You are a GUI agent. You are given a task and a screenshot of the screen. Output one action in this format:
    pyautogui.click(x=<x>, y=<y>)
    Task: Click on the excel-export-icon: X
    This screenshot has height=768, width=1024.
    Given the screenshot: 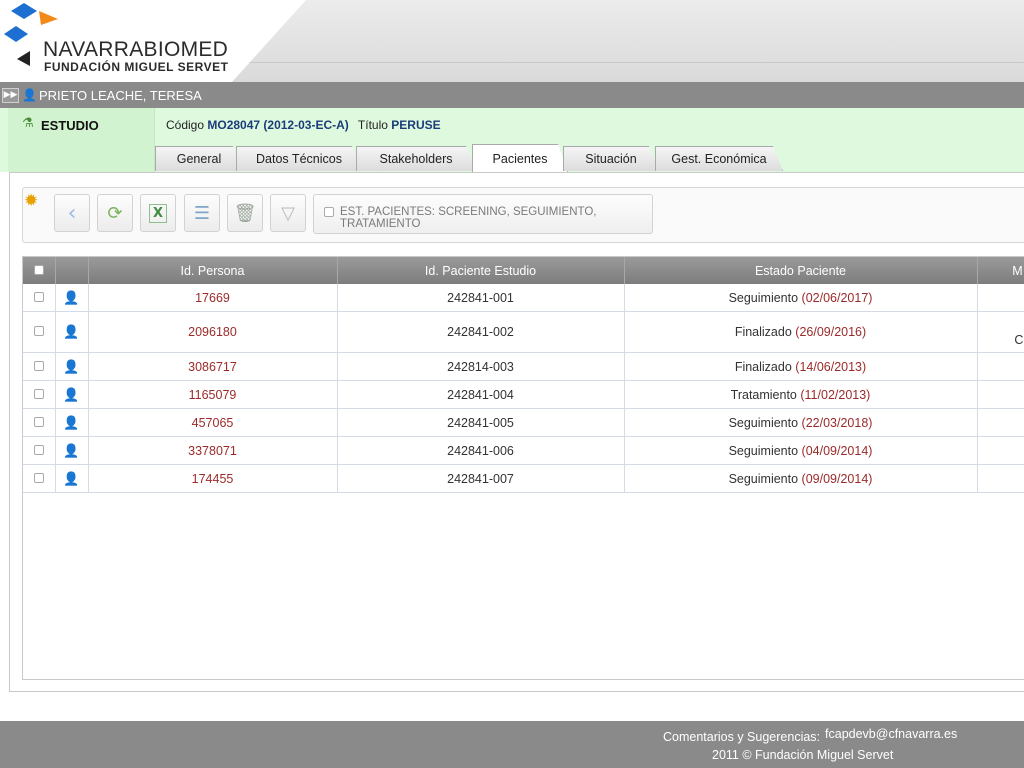 What is the action you would take?
    pyautogui.click(x=158, y=213)
    